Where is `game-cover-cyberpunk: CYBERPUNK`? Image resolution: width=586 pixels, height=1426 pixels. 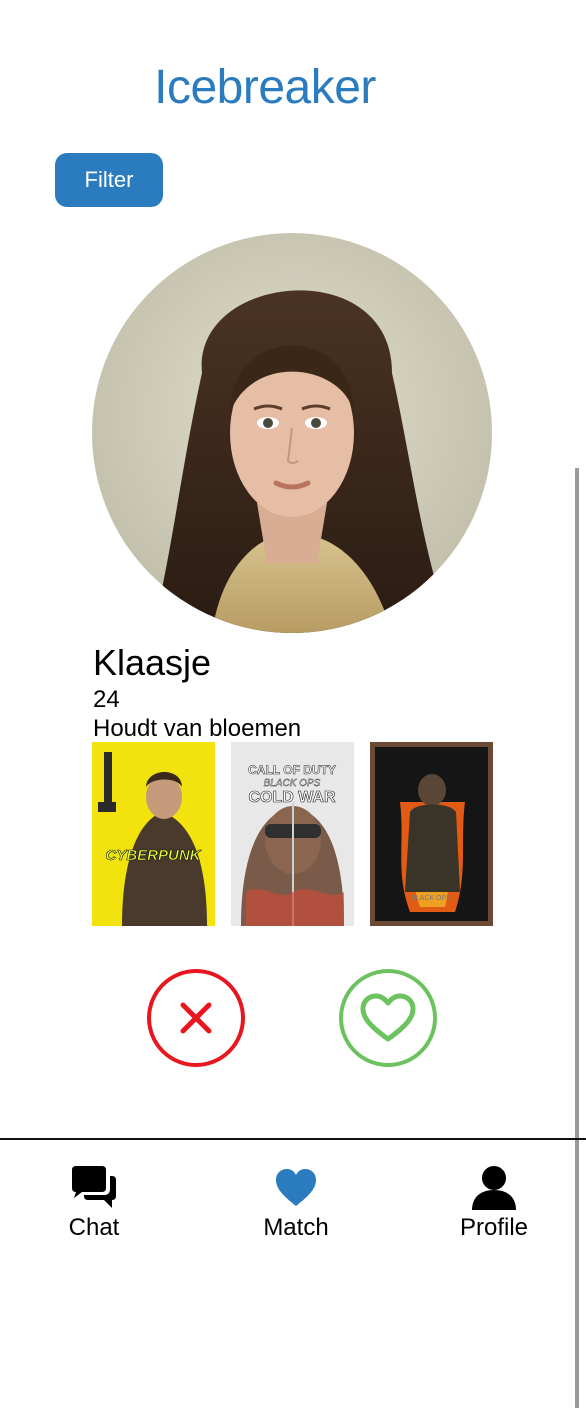 game-cover-cyberpunk: CYBERPUNK is located at coordinates (153, 834).